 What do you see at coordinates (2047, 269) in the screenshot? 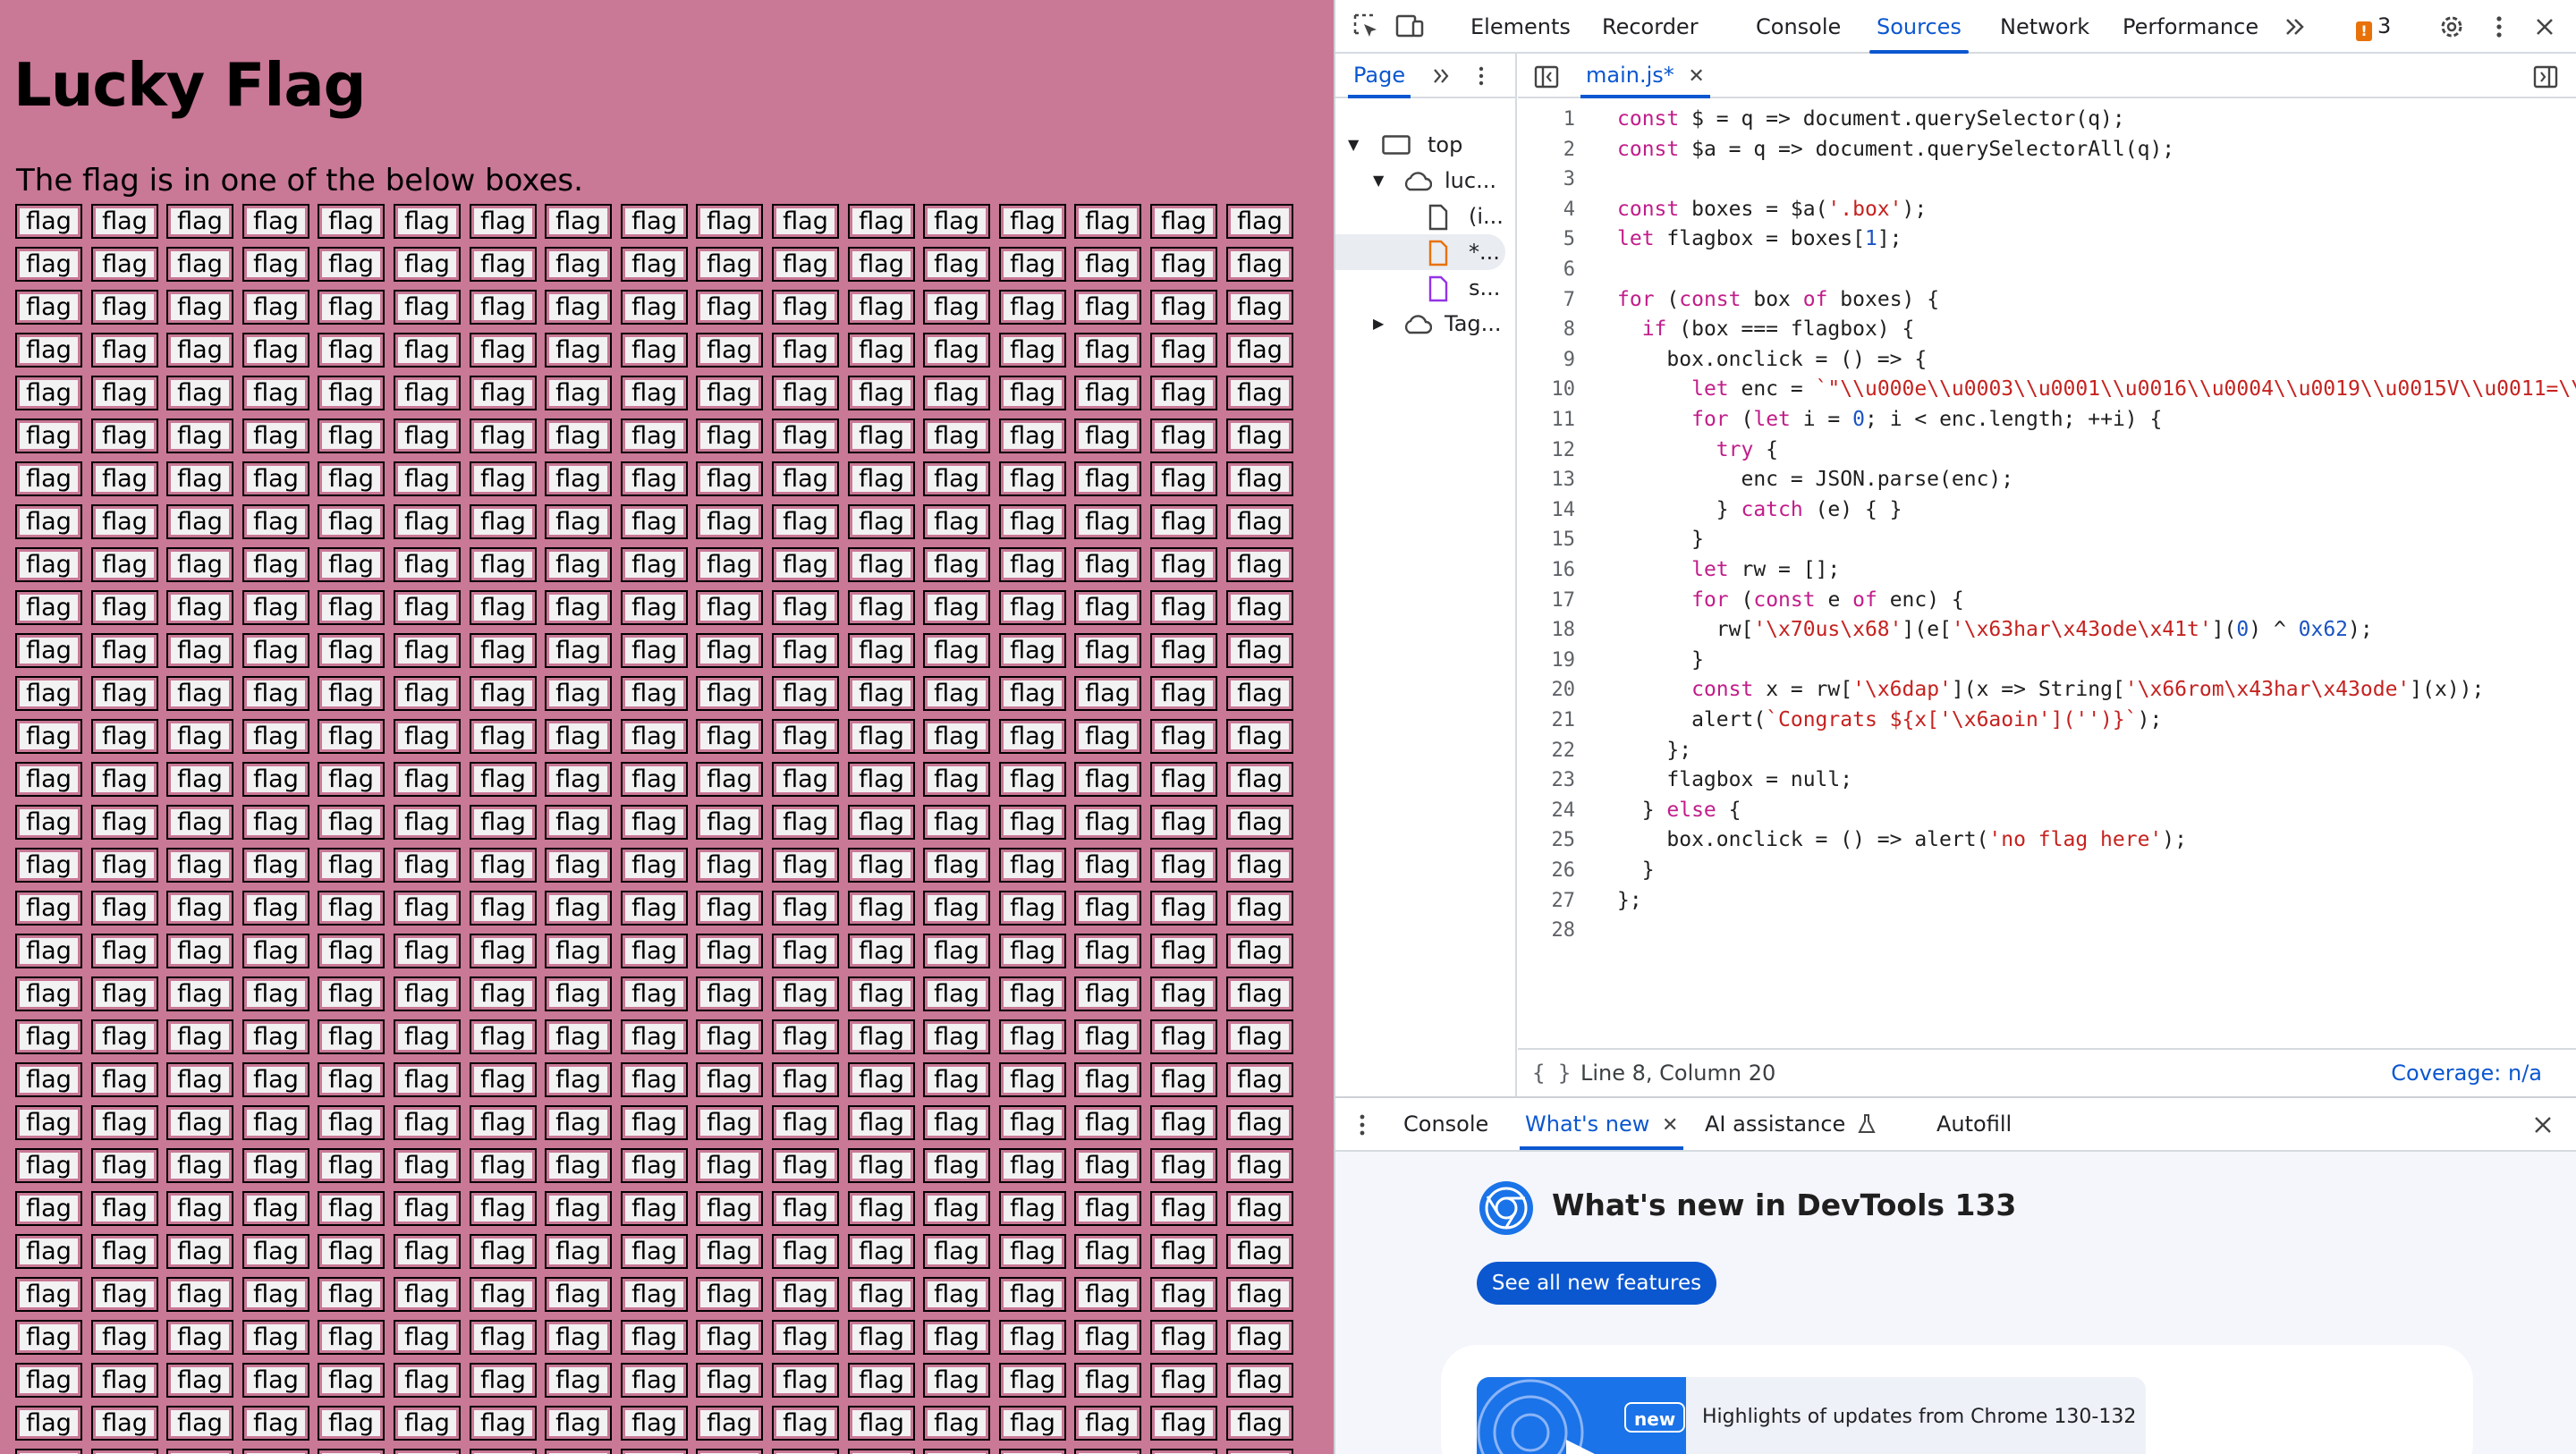
I see `code-line: 6` at bounding box center [2047, 269].